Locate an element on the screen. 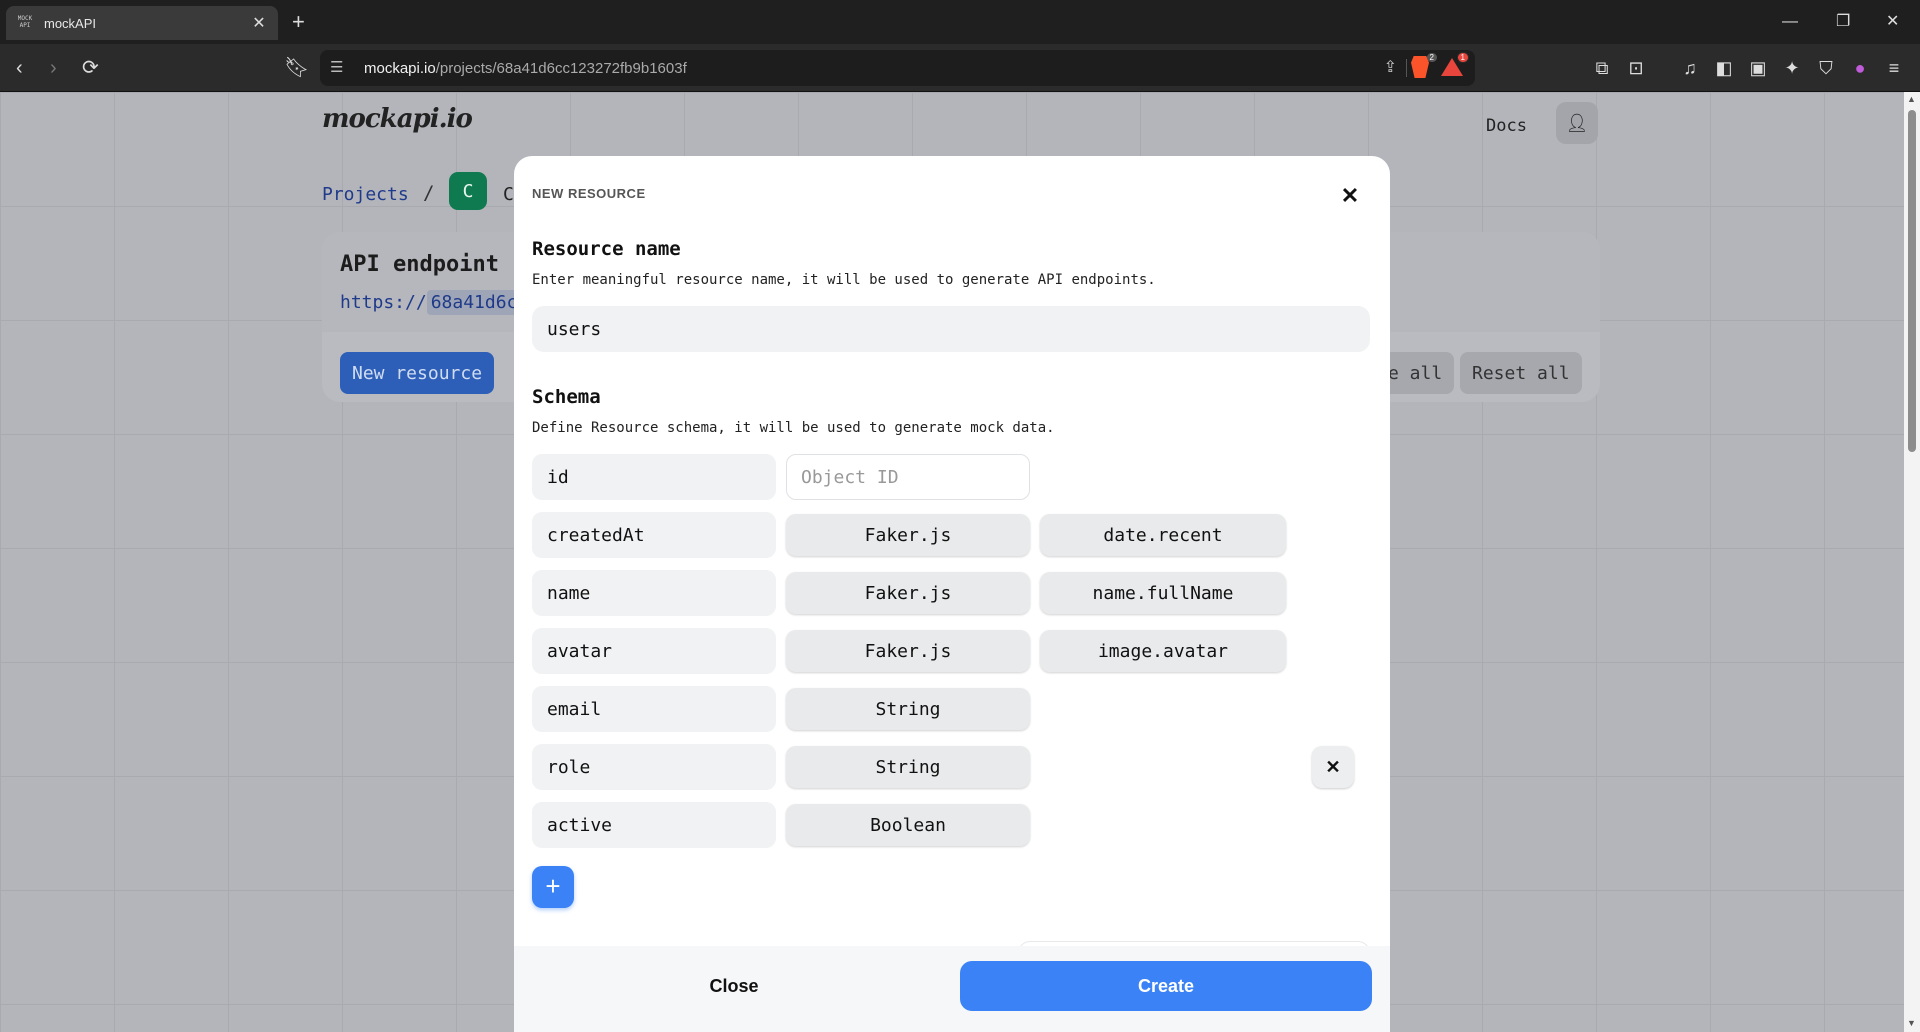 This screenshot has height=1032, width=1920. schema-faker-method-select: name.fullName is located at coordinates (1163, 593).